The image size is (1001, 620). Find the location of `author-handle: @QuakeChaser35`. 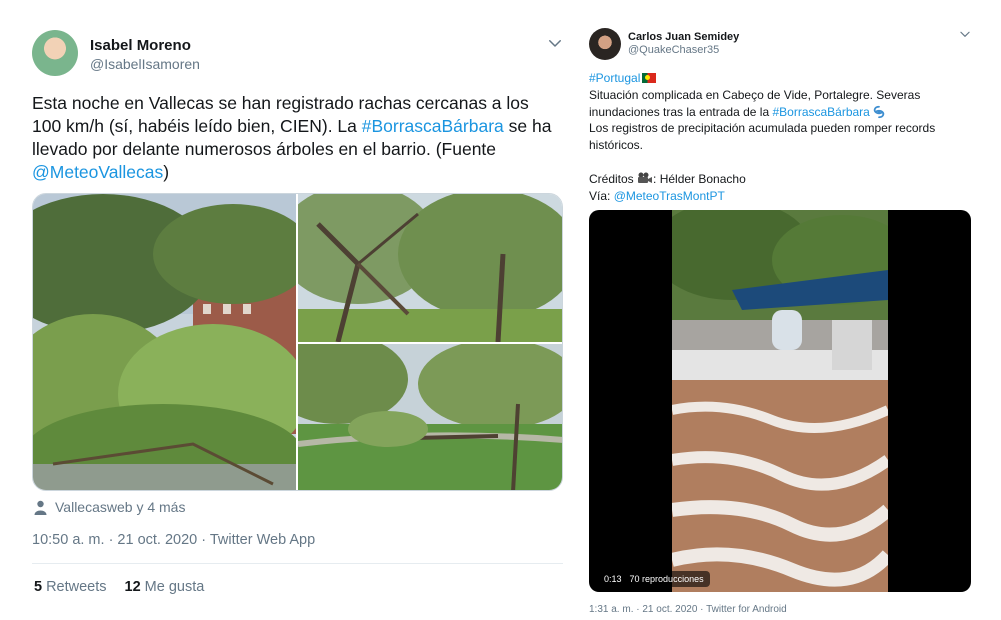

author-handle: @QuakeChaser35 is located at coordinates (673, 50).